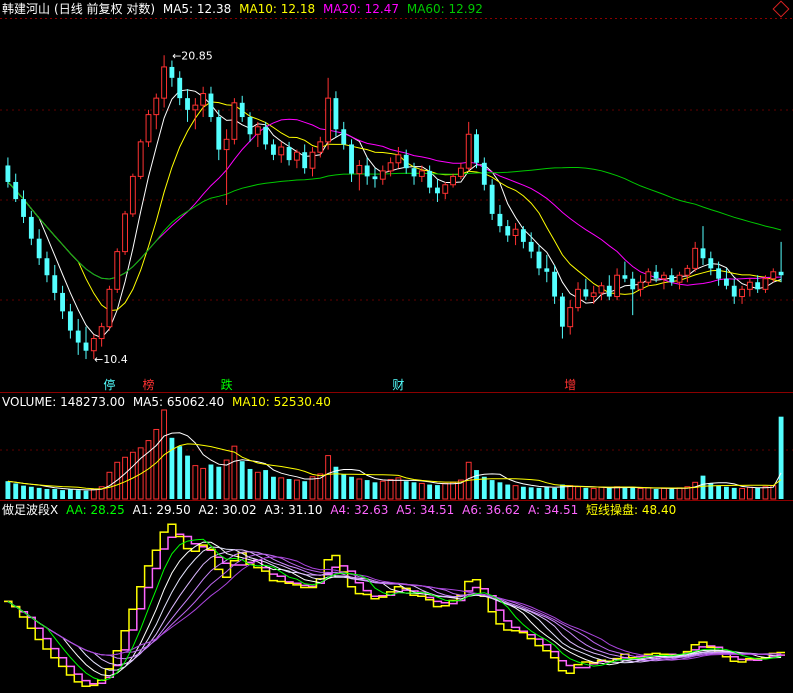 The image size is (793, 693). What do you see at coordinates (398, 385) in the screenshot?
I see `event-marker: 财` at bounding box center [398, 385].